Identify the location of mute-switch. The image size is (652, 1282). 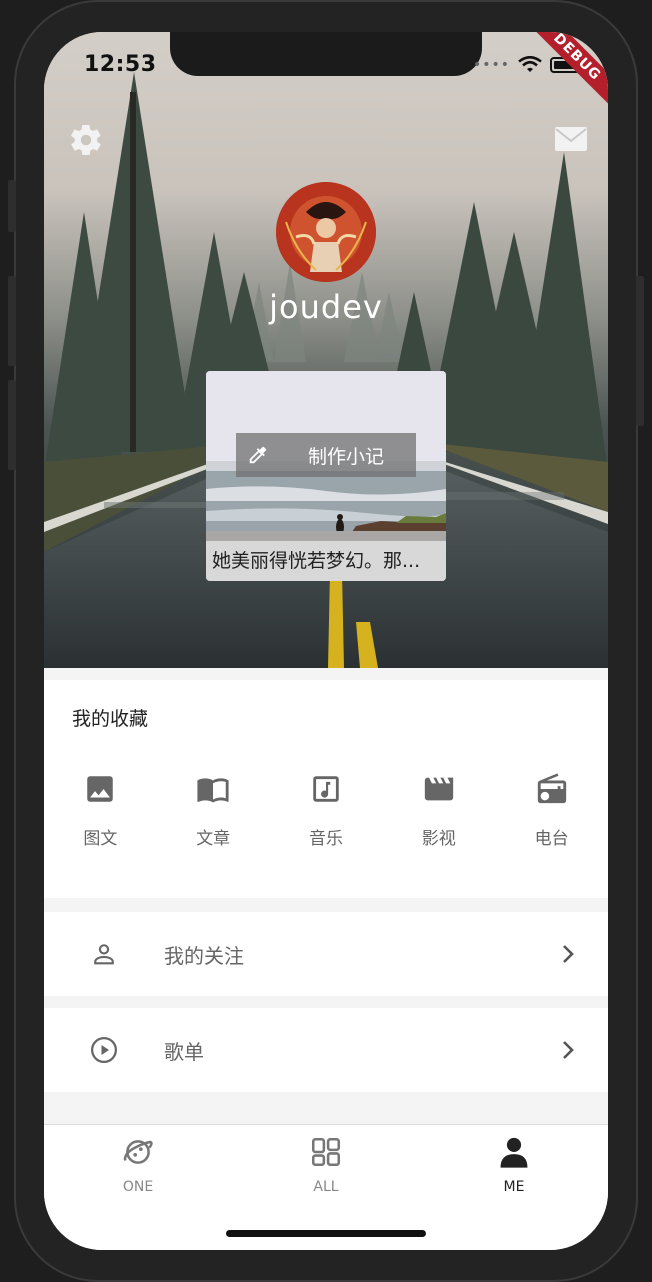
(12, 206).